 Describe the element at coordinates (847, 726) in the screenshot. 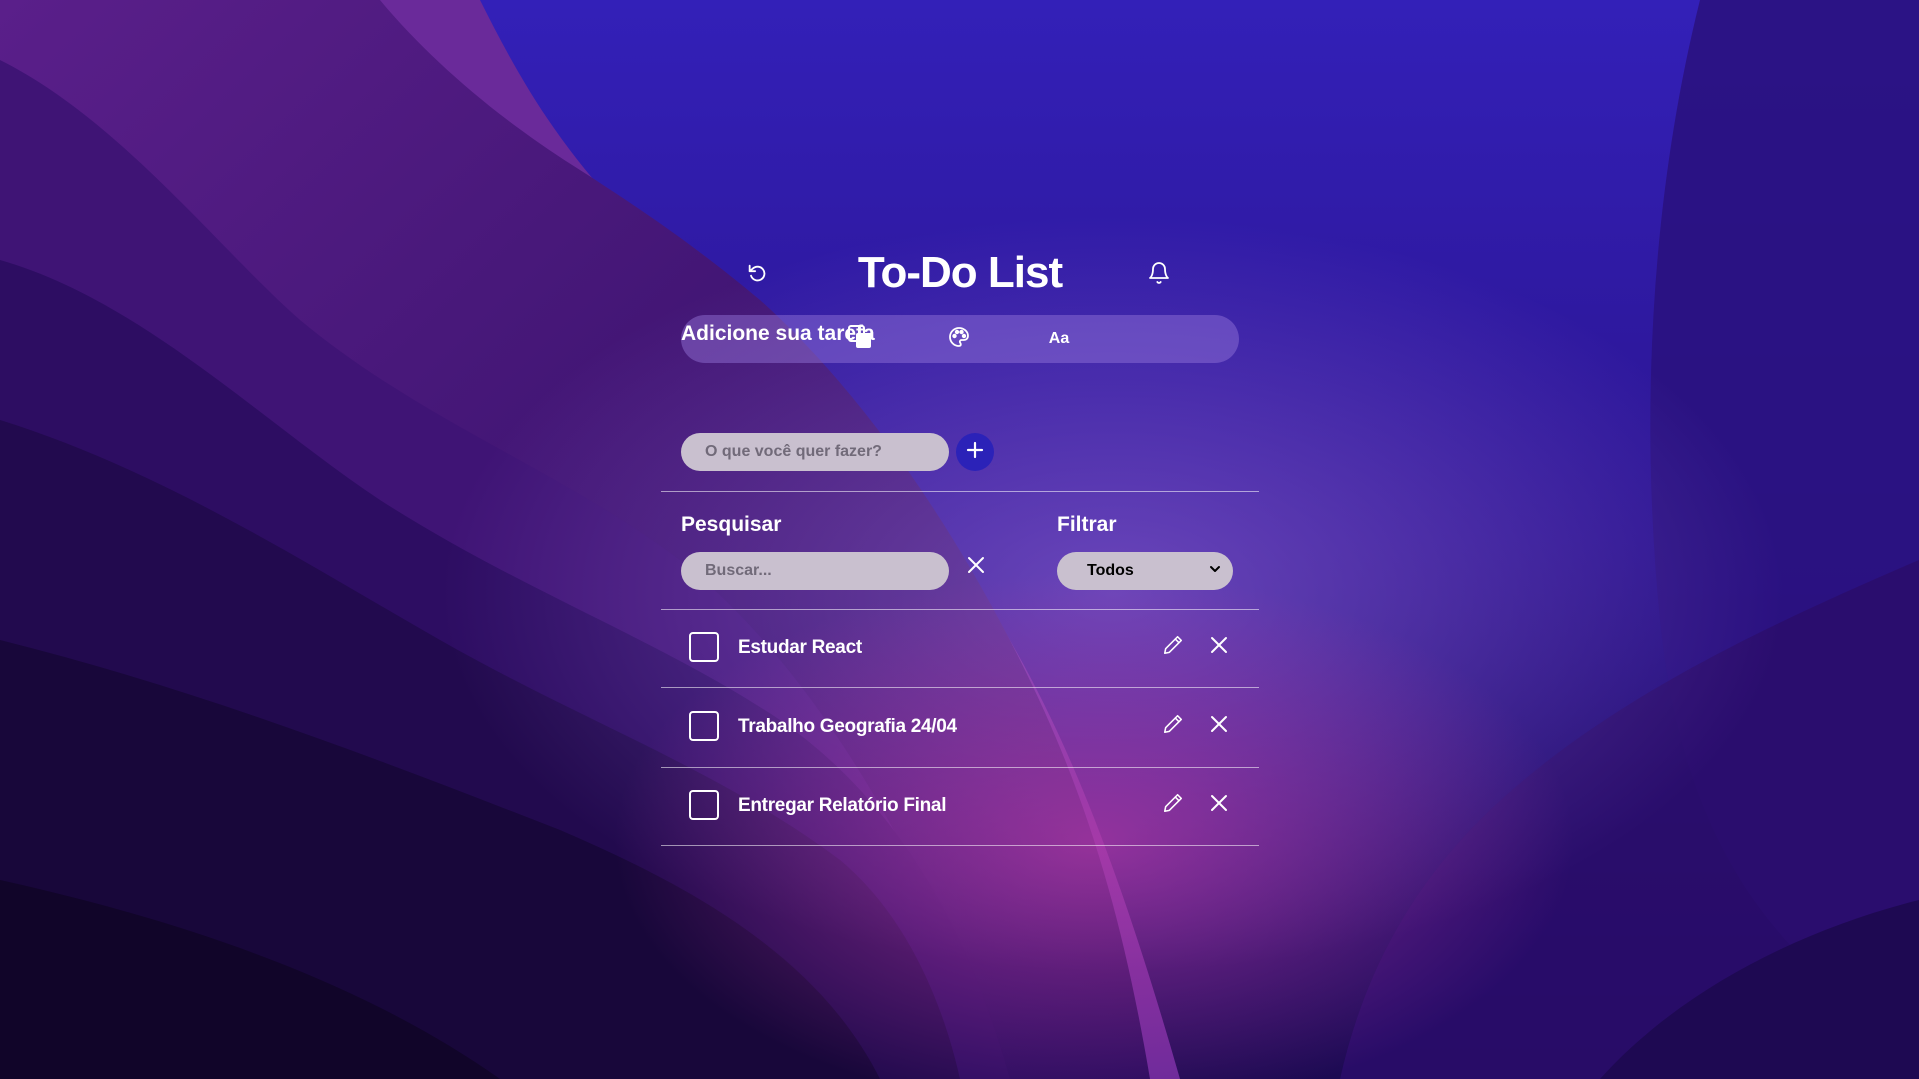

I see `task-text: Trabalho Geografia 24/04` at that location.